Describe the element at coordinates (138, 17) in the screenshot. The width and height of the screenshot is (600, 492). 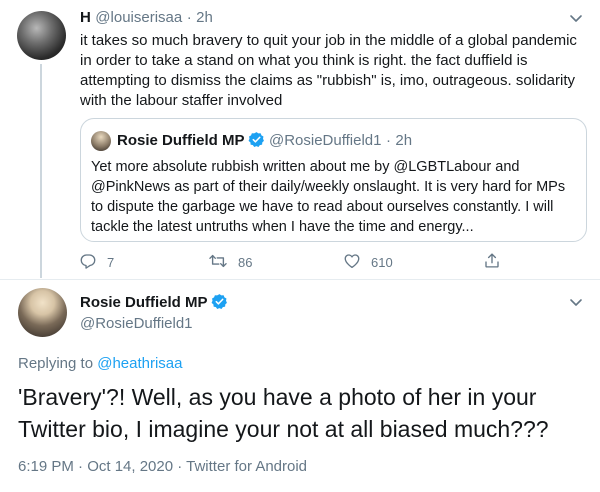
I see `reply-tweet-handle: @louiserisaa` at that location.